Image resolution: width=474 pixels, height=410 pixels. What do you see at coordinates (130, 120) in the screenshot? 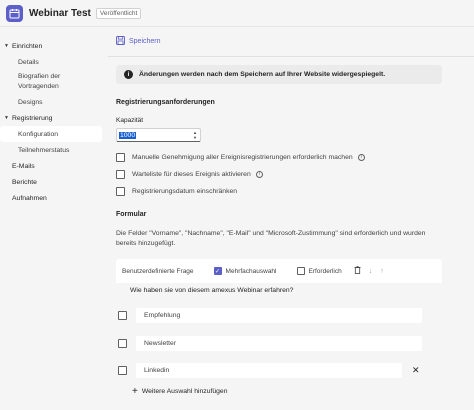
I see `capacity-label: Kapazität` at bounding box center [130, 120].